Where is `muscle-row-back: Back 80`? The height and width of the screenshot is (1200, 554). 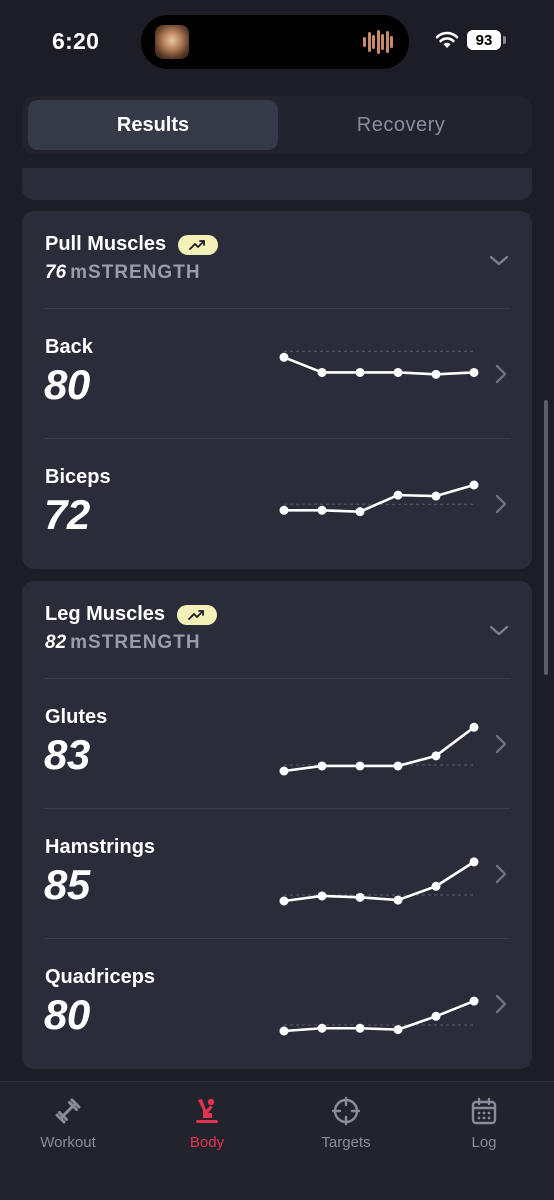
muscle-row-back: Back 80 is located at coordinates (277, 374).